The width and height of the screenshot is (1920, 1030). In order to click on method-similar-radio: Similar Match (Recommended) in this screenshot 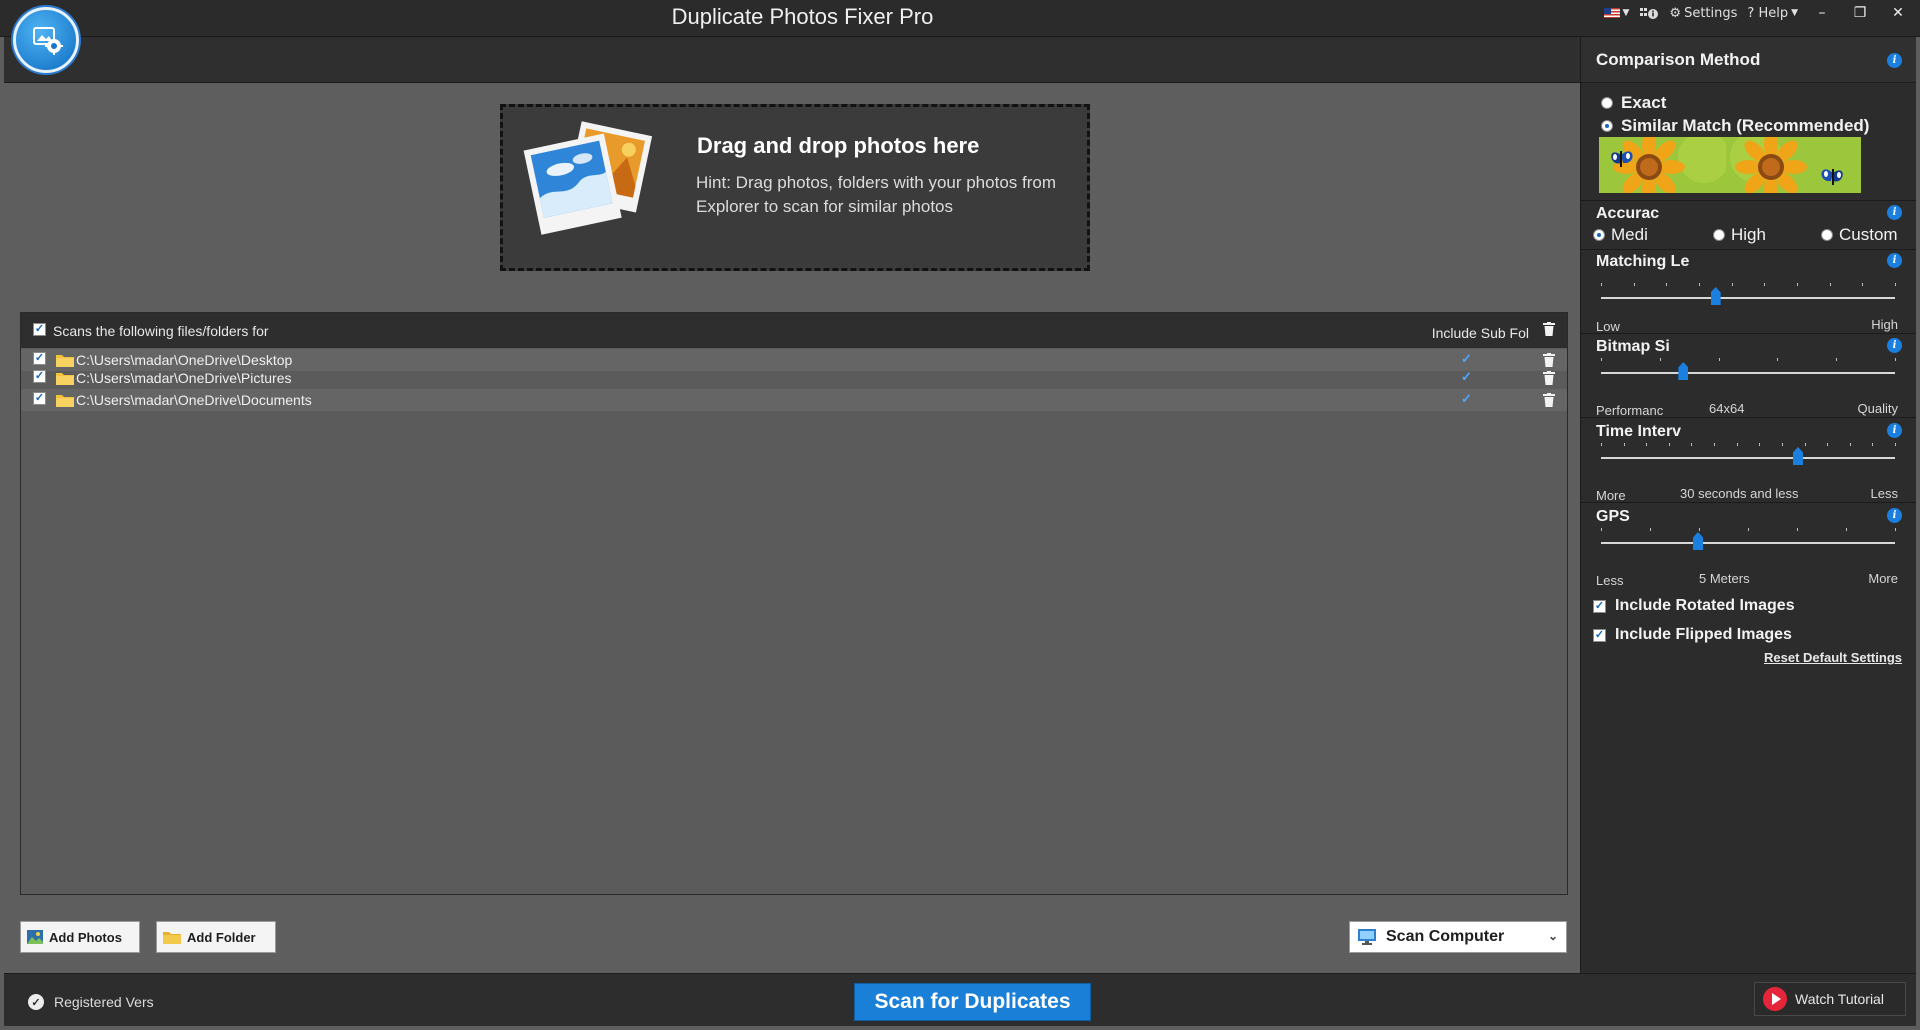, I will do `click(1735, 126)`.